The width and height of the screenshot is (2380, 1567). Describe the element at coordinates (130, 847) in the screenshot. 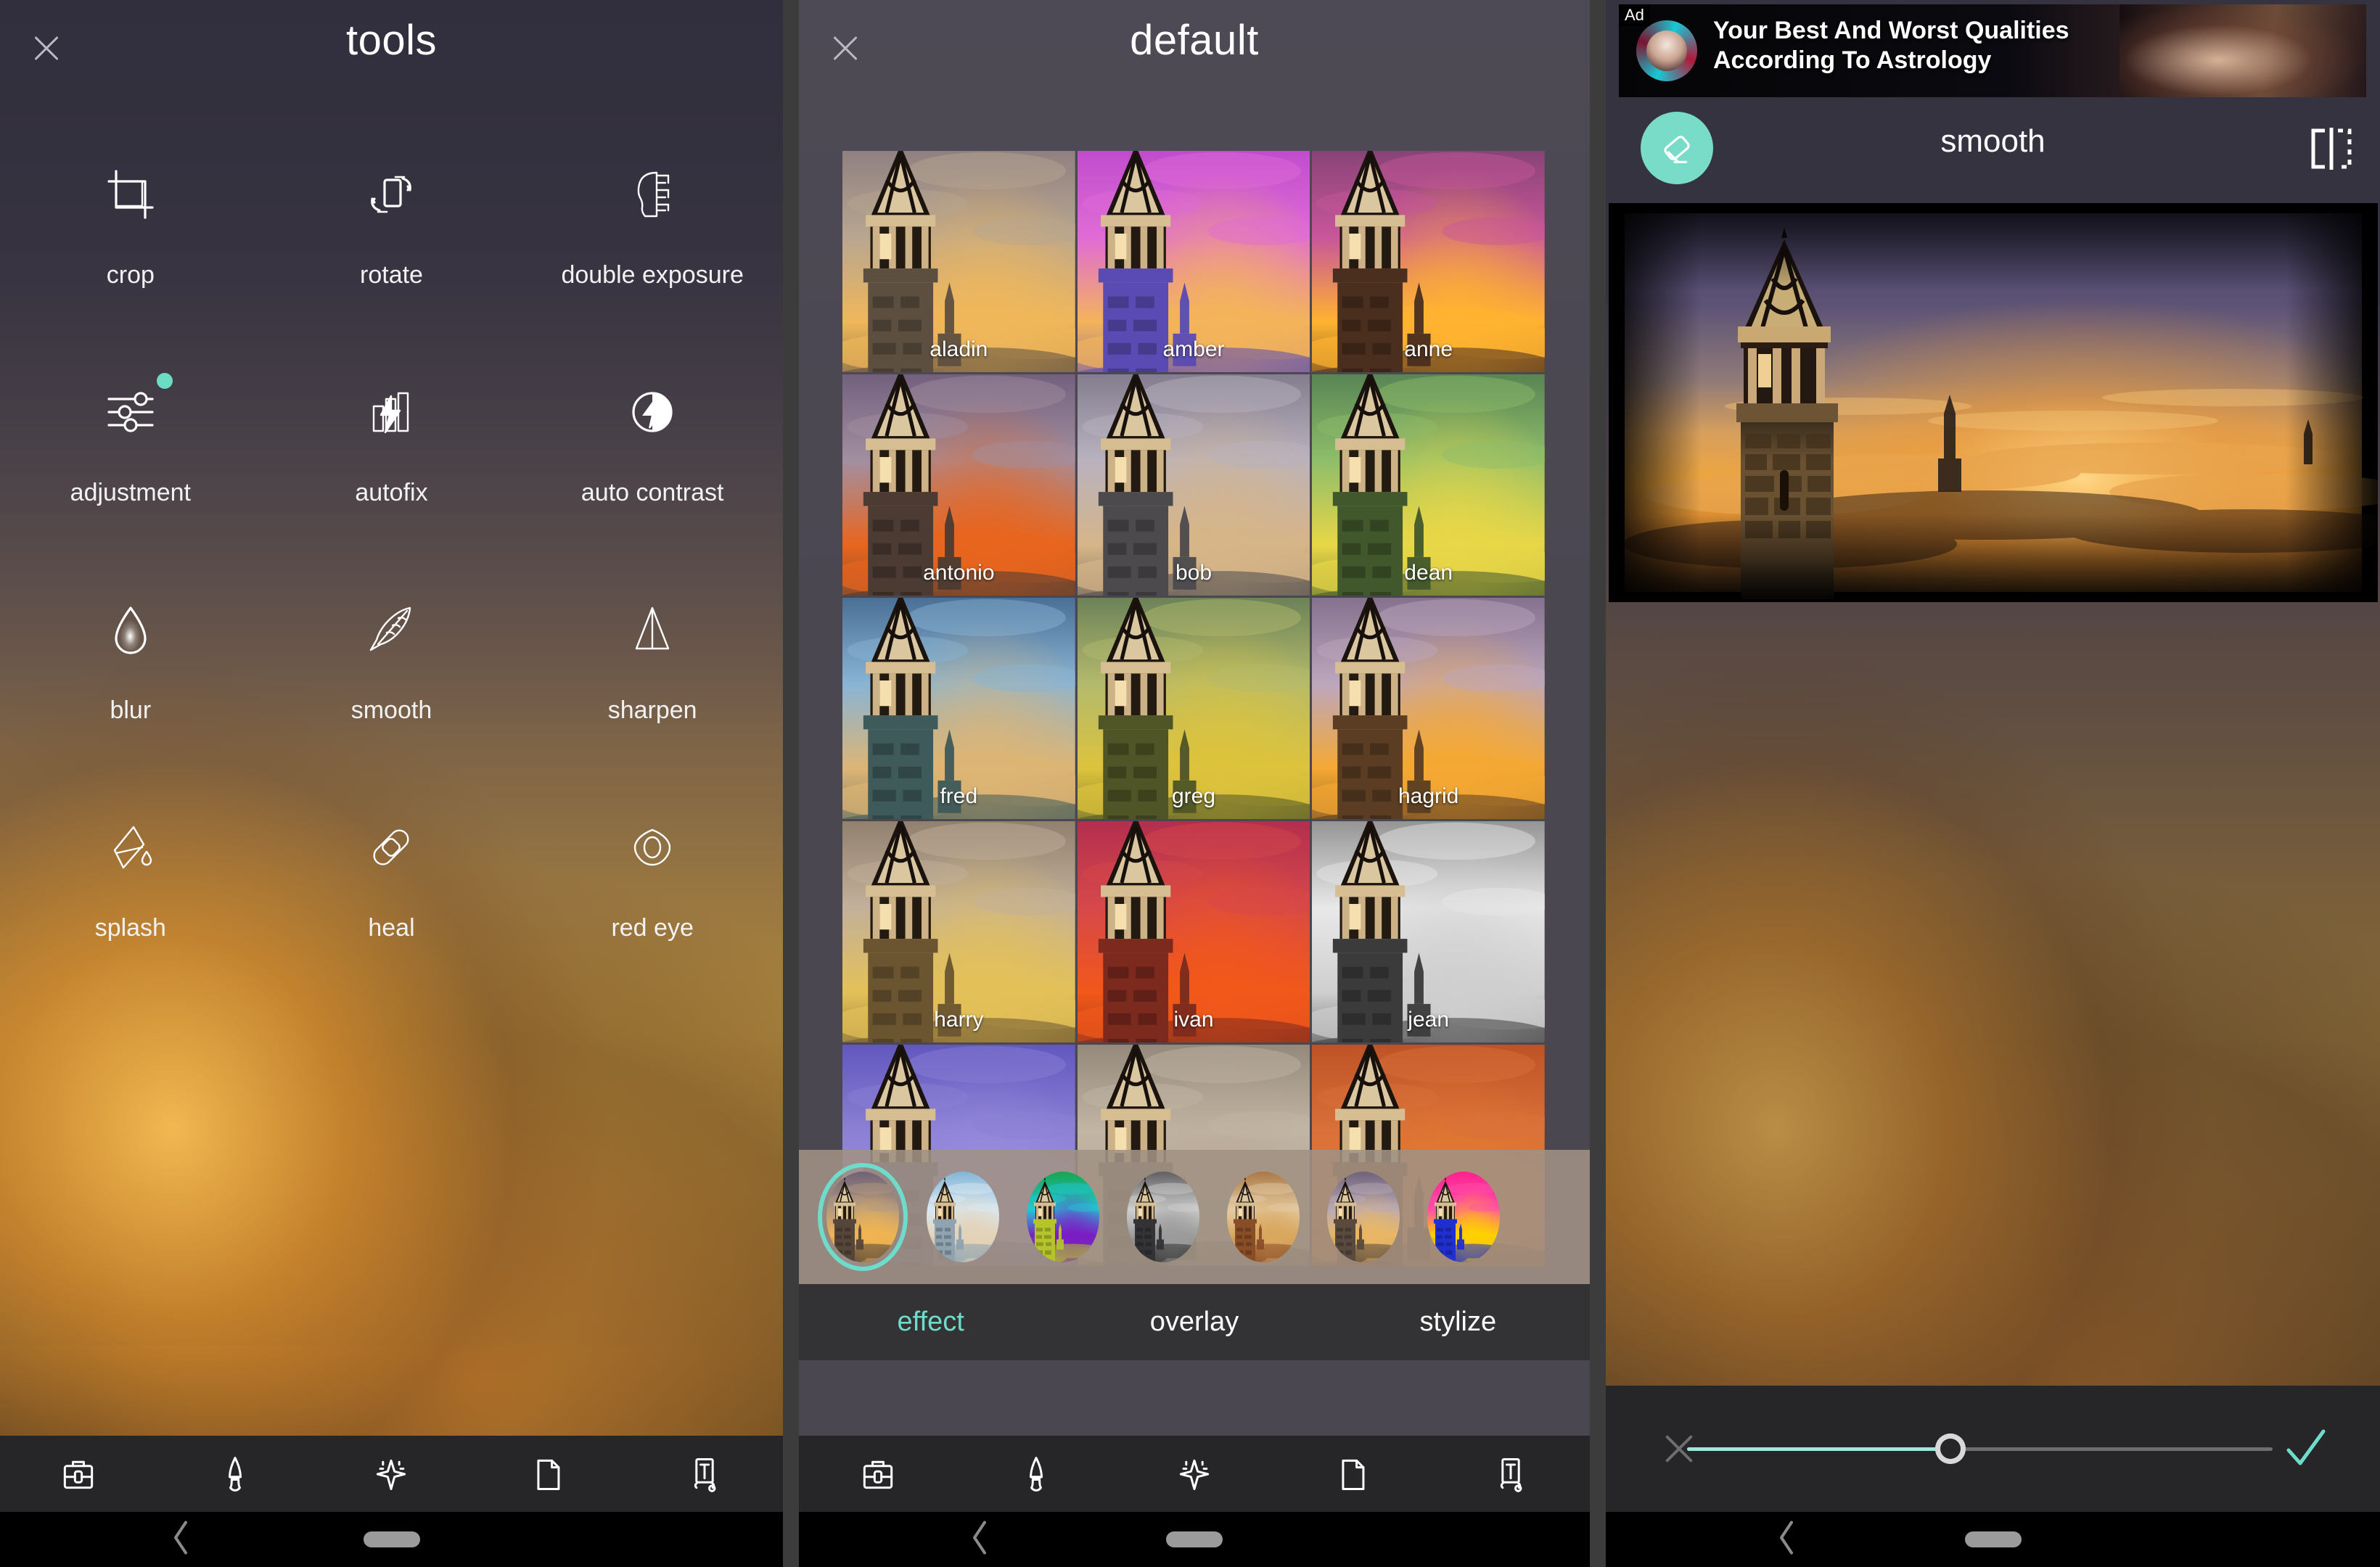

I see `splash-icon` at that location.